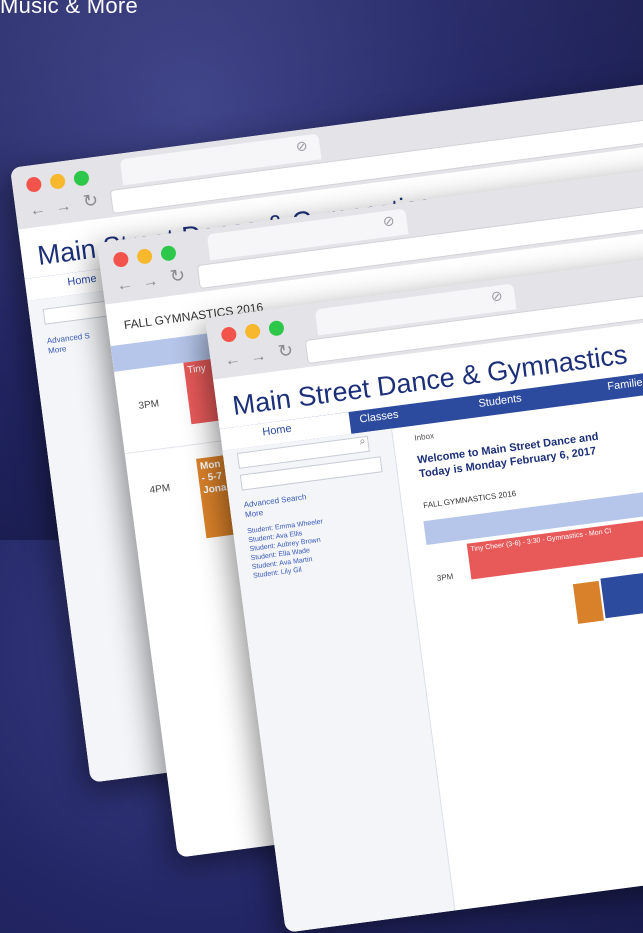 Image resolution: width=643 pixels, height=933 pixels. Describe the element at coordinates (275, 500) in the screenshot. I see `advanced-search-link: Advanced Search` at that location.